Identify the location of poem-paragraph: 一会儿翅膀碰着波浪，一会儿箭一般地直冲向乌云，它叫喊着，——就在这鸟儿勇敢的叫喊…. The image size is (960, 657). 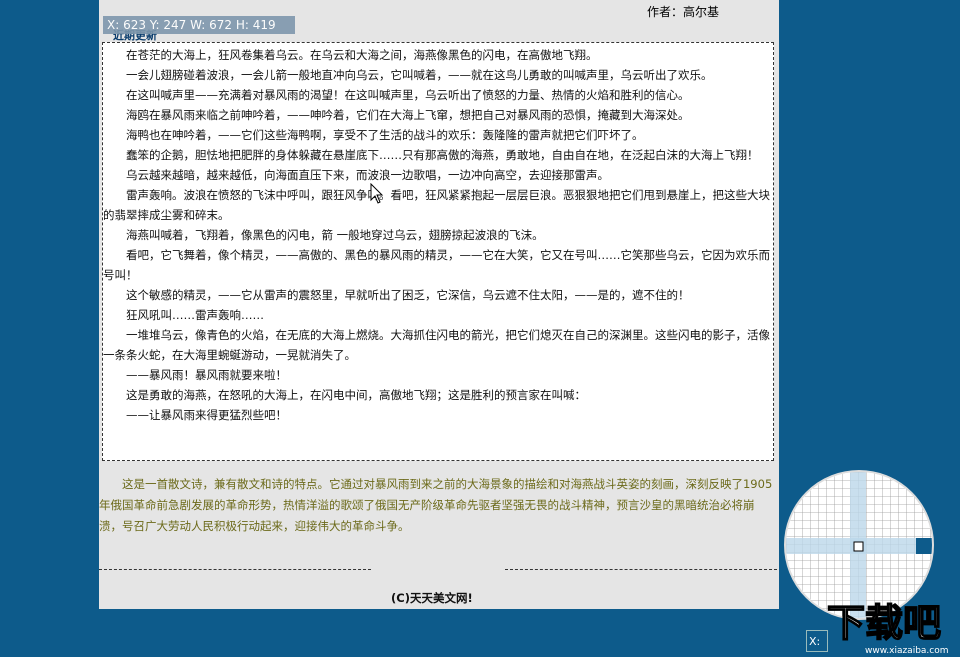
(419, 75).